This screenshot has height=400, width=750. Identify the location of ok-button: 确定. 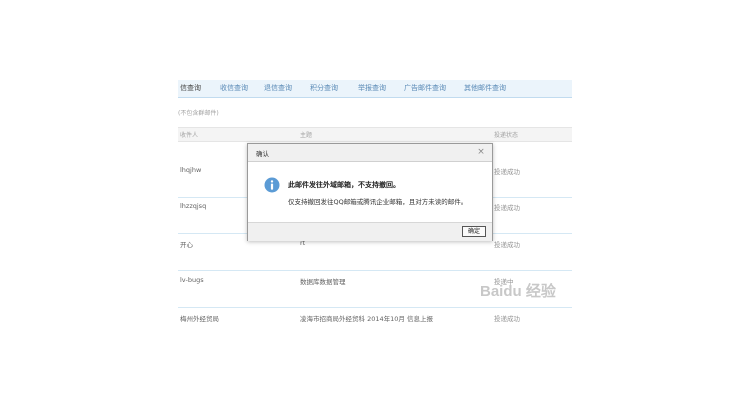
(474, 231).